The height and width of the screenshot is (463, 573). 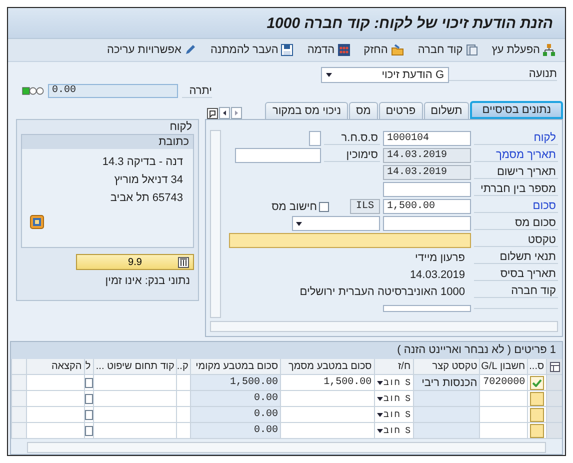 I want to click on toolbar-button: העבר להמתנה, so click(x=252, y=50).